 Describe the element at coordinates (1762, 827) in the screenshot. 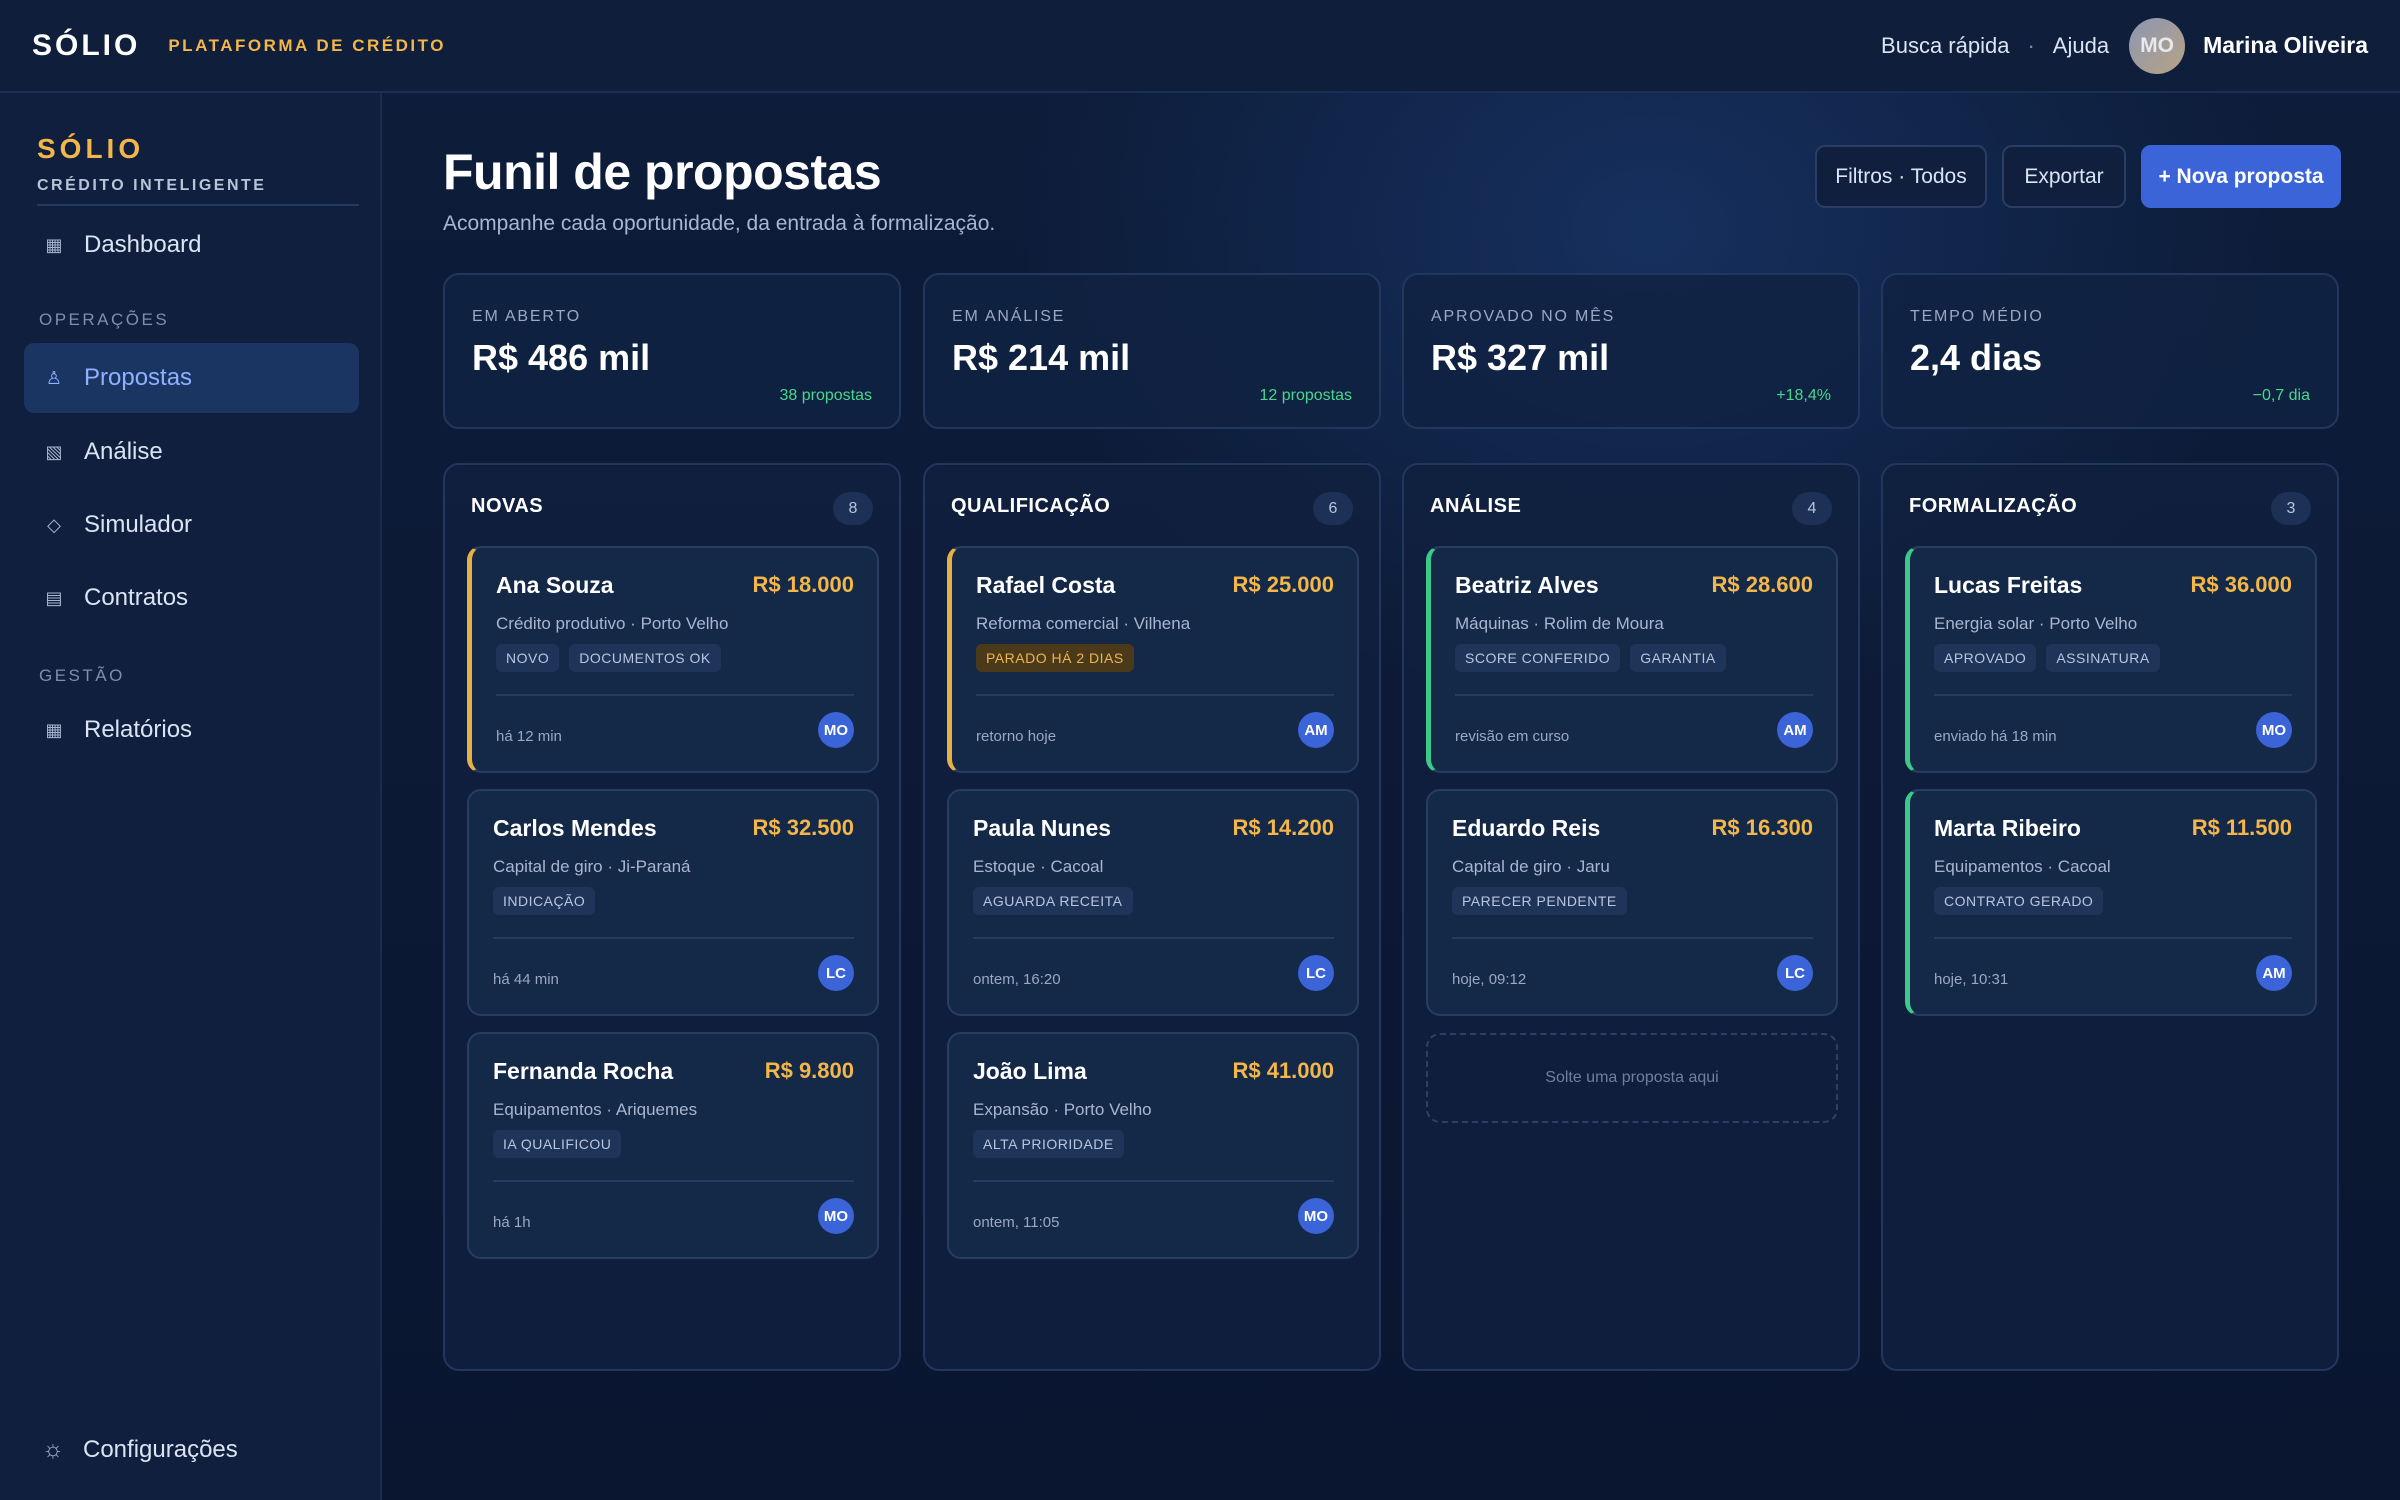

I see `card-amount: R$ 16.300` at that location.